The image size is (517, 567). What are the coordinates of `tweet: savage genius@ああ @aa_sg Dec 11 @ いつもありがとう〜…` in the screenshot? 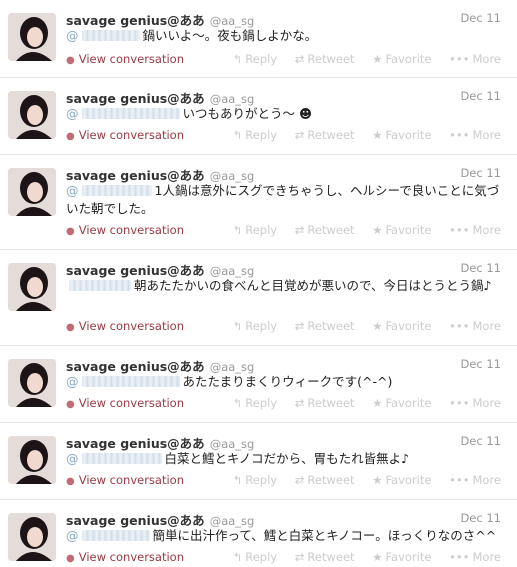 It's located at (258, 116).